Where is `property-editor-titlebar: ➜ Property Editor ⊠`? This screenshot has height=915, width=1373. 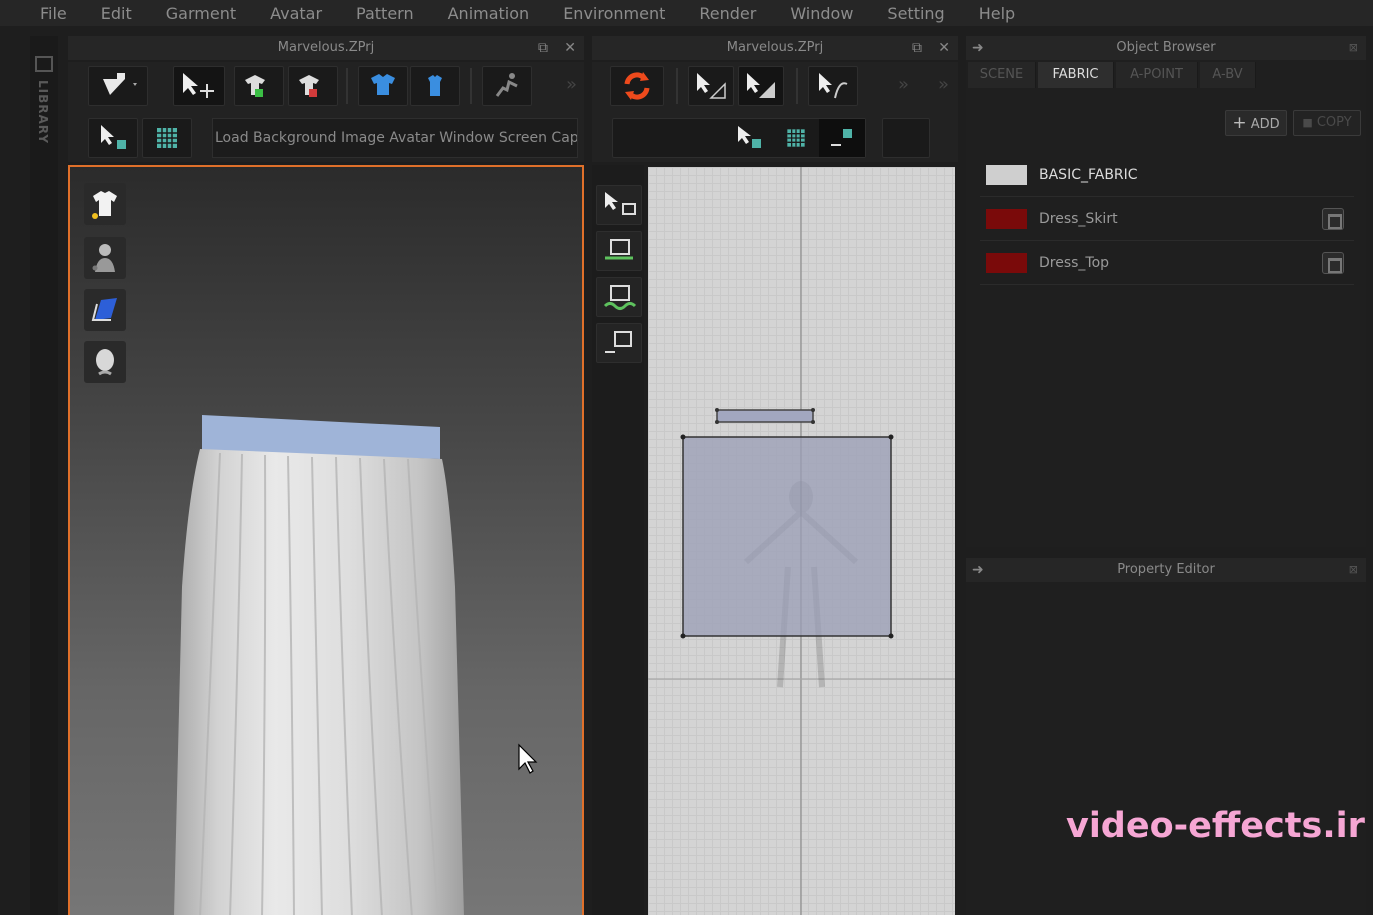 property-editor-titlebar: ➜ Property Editor ⊠ is located at coordinates (1166, 570).